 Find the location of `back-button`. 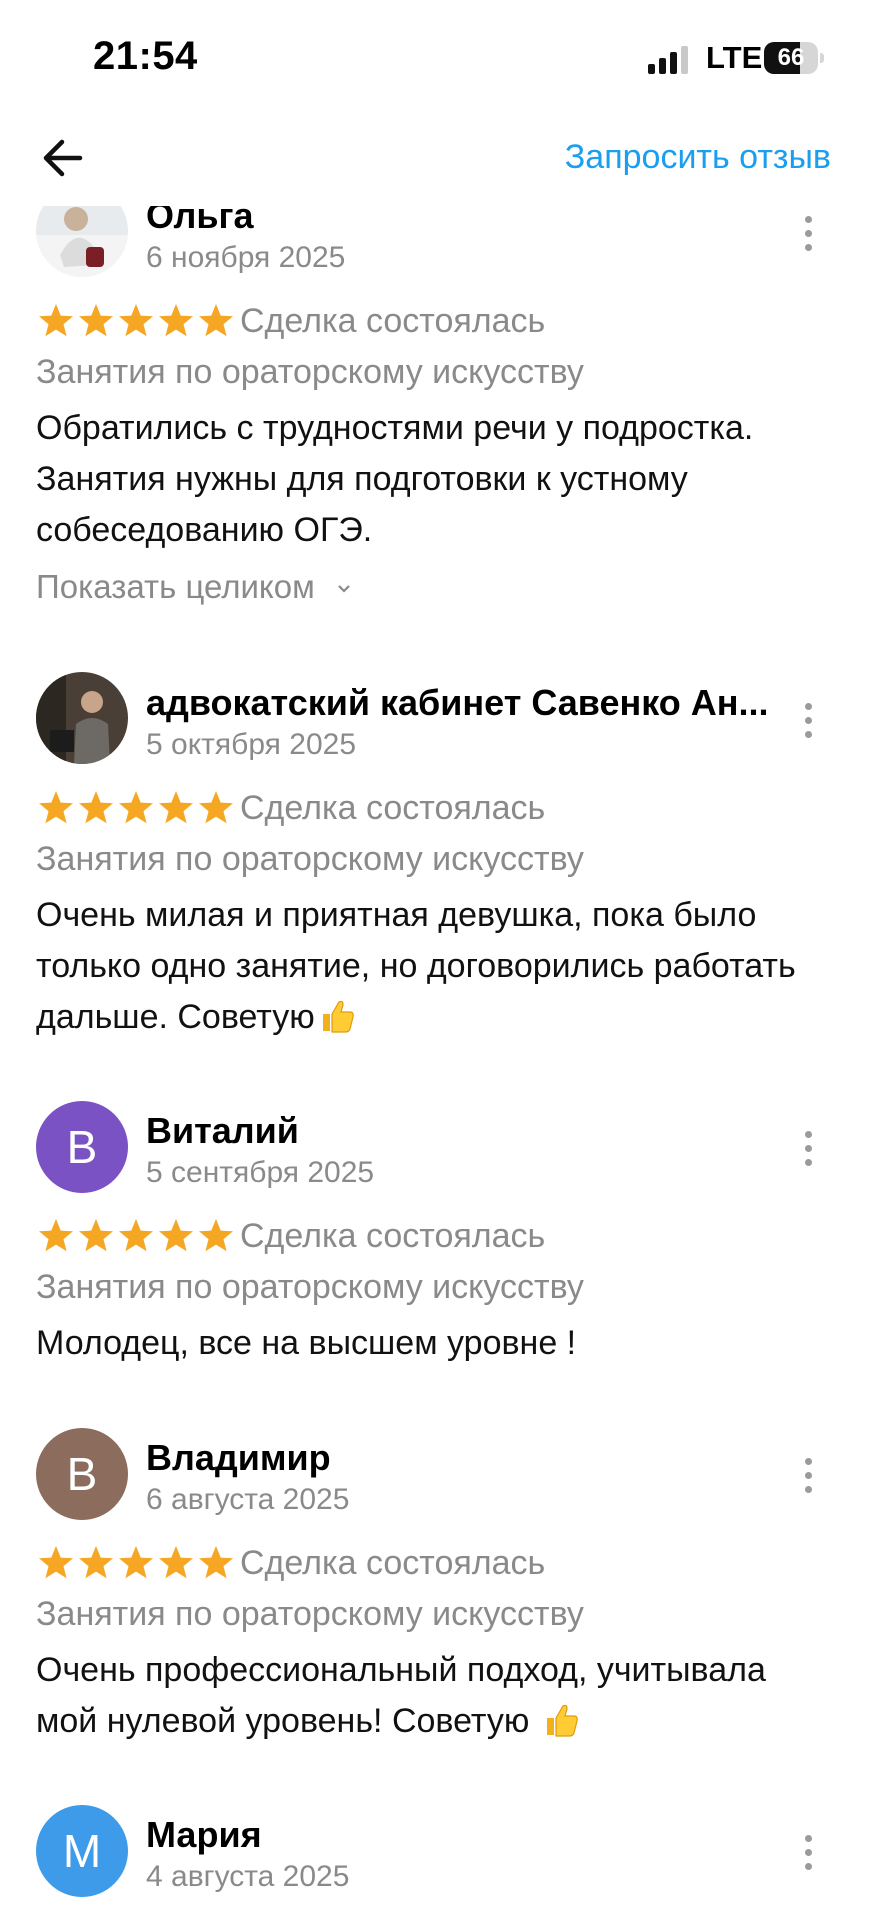

back-button is located at coordinates (64, 158).